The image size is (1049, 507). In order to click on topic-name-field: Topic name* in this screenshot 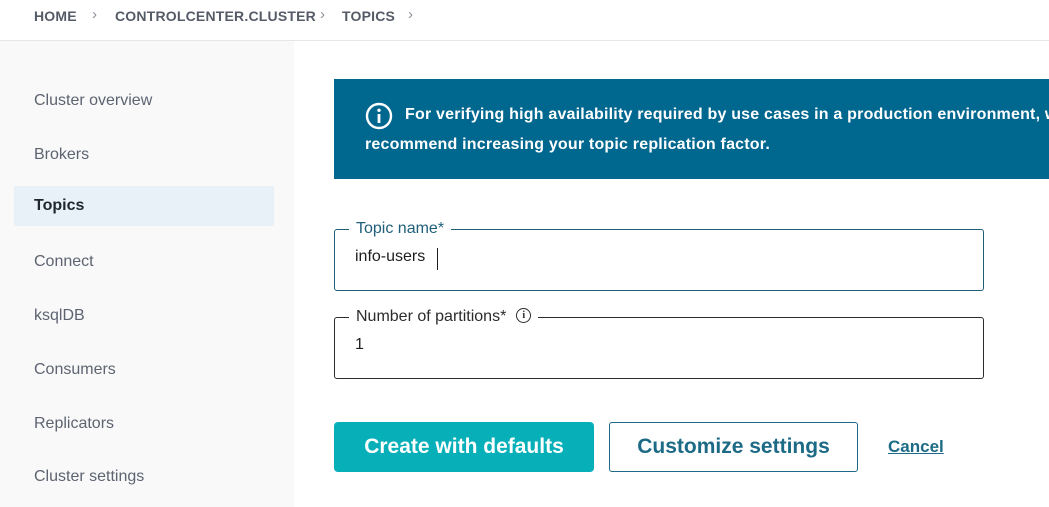, I will do `click(659, 254)`.